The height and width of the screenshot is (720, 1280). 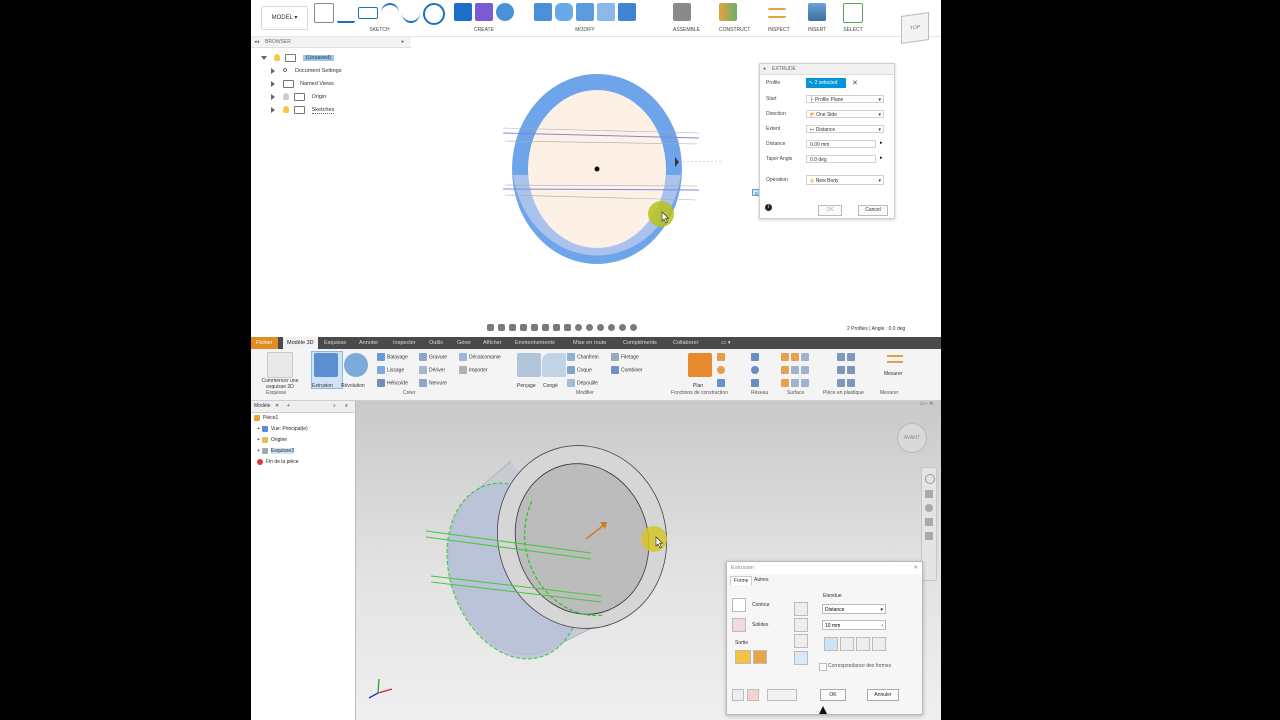 I want to click on browser-item-piece: Pièce1, so click(x=266, y=418).